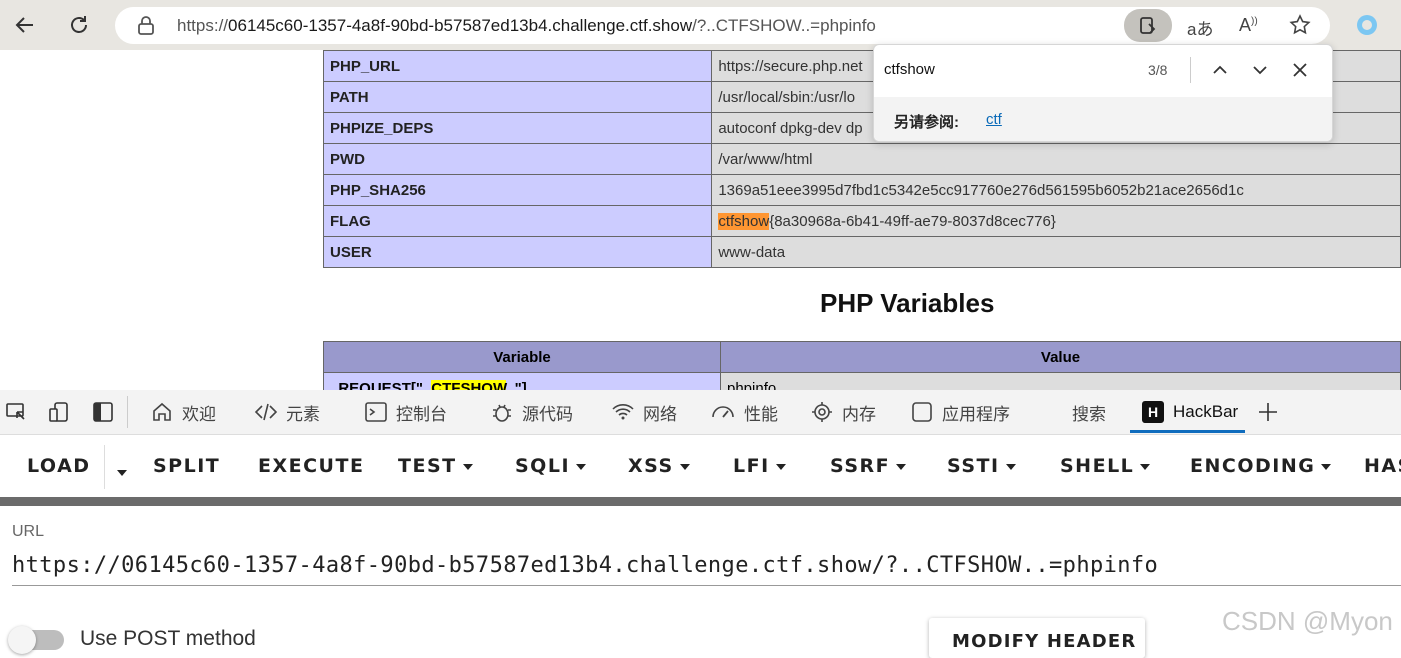 This screenshot has height=658, width=1401. I want to click on url-field-underline, so click(706, 585).